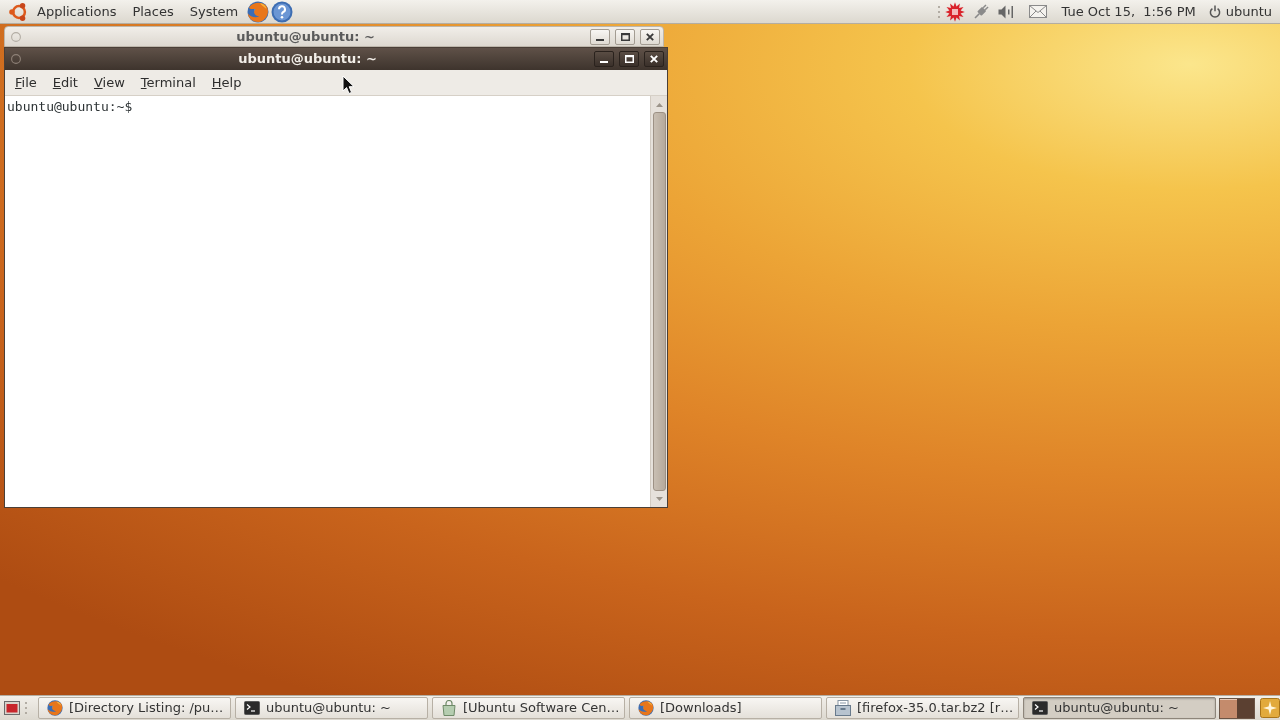  Describe the element at coordinates (70, 106) in the screenshot. I see `terminal-line: ubuntu@ubuntu:~$` at that location.